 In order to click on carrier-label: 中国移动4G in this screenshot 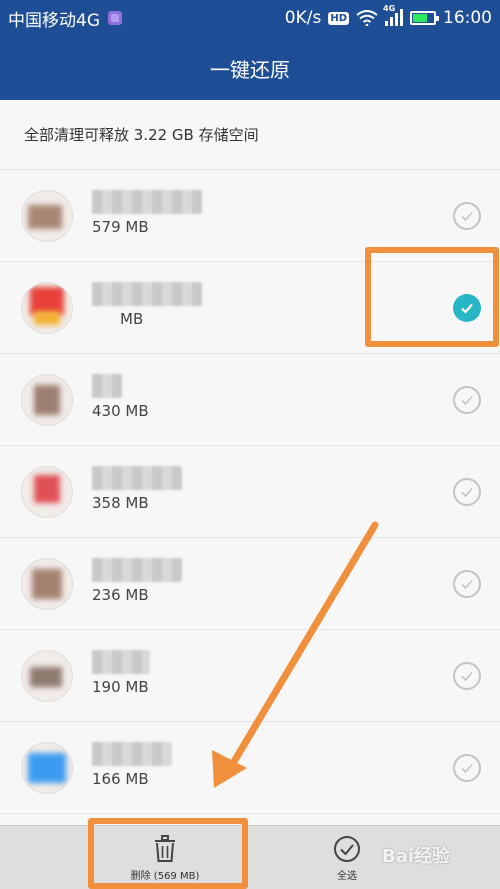, I will do `click(54, 20)`.